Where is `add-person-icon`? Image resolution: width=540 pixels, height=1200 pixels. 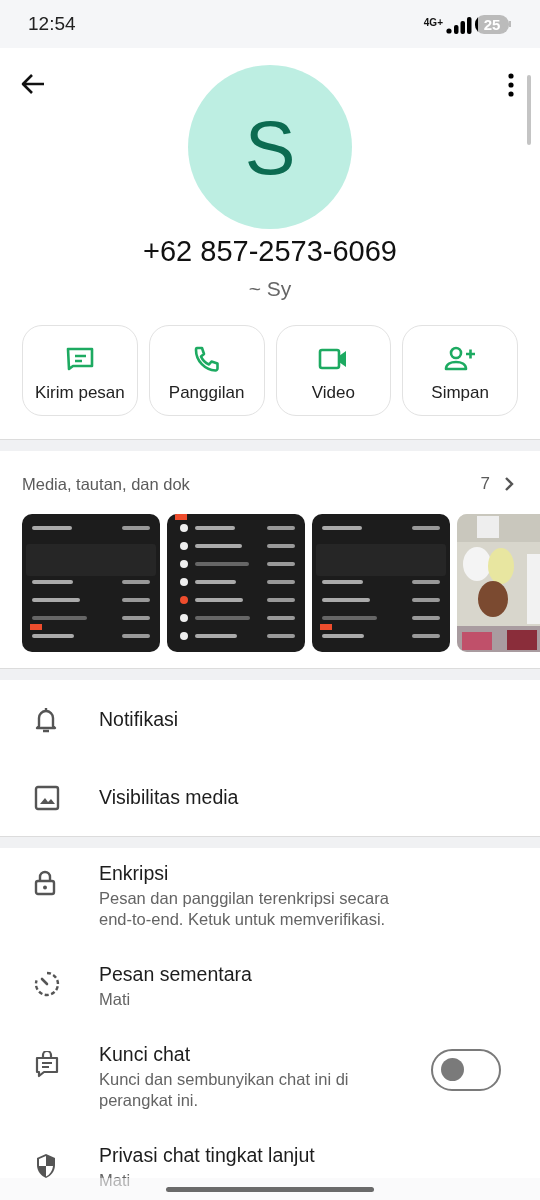 add-person-icon is located at coordinates (460, 358).